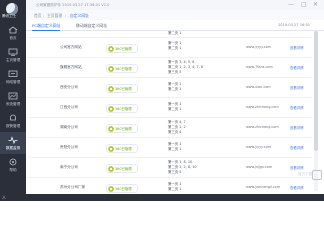 The height and width of the screenshot is (240, 324). Describe the element at coordinates (185, 67) in the screenshot. I see `order-cell: 第一页 3, 4, 5, 6 第二页 1, 2, 3, 4, 7, 8 第三页 5` at that location.